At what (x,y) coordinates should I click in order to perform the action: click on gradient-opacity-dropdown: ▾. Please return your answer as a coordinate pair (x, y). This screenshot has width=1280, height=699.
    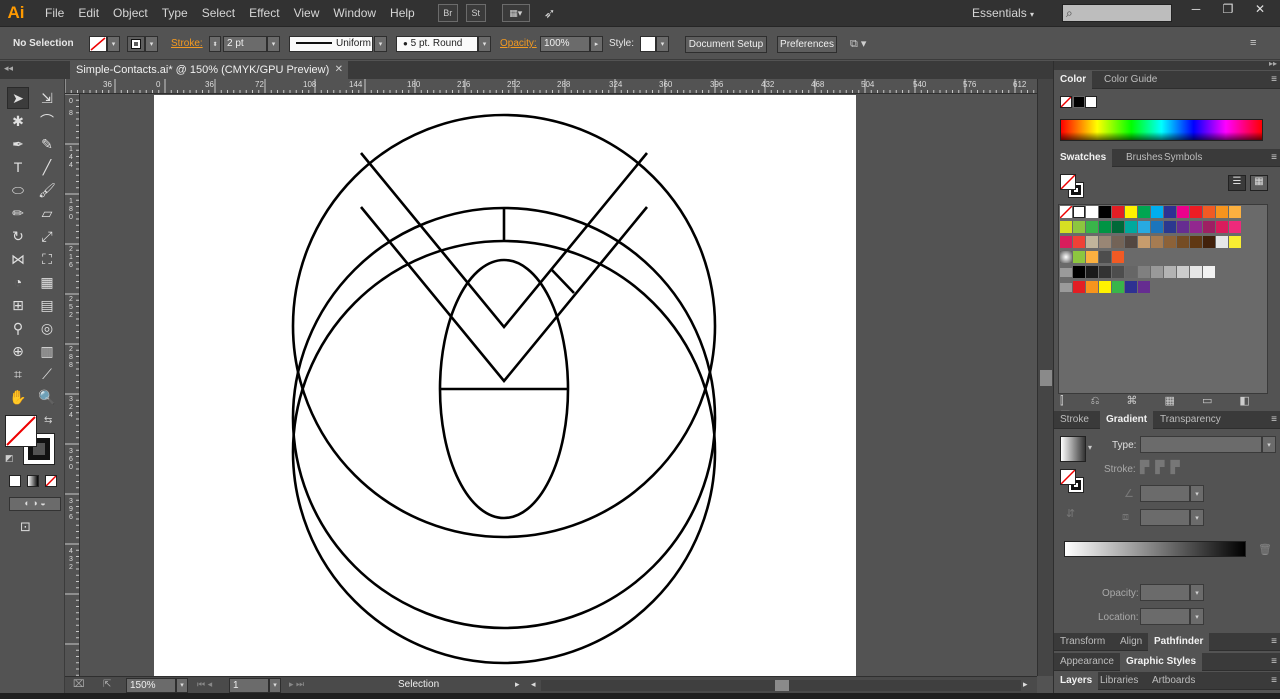
    Looking at the image, I should click on (1197, 592).